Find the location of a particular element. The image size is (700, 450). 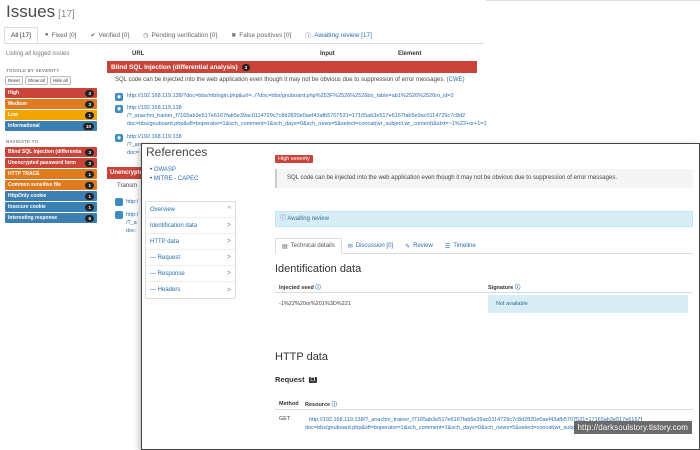

circle-icon: ● is located at coordinates (46, 35).